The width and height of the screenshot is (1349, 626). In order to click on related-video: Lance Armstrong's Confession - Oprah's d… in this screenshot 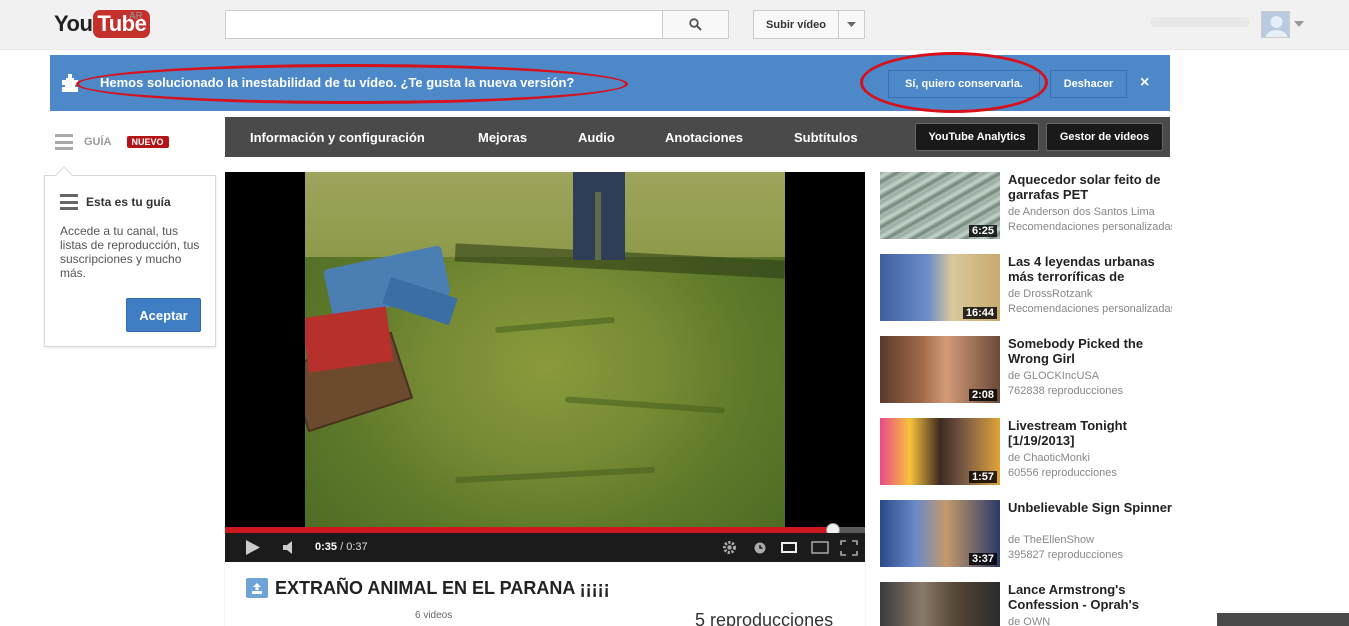, I will do `click(1026, 604)`.